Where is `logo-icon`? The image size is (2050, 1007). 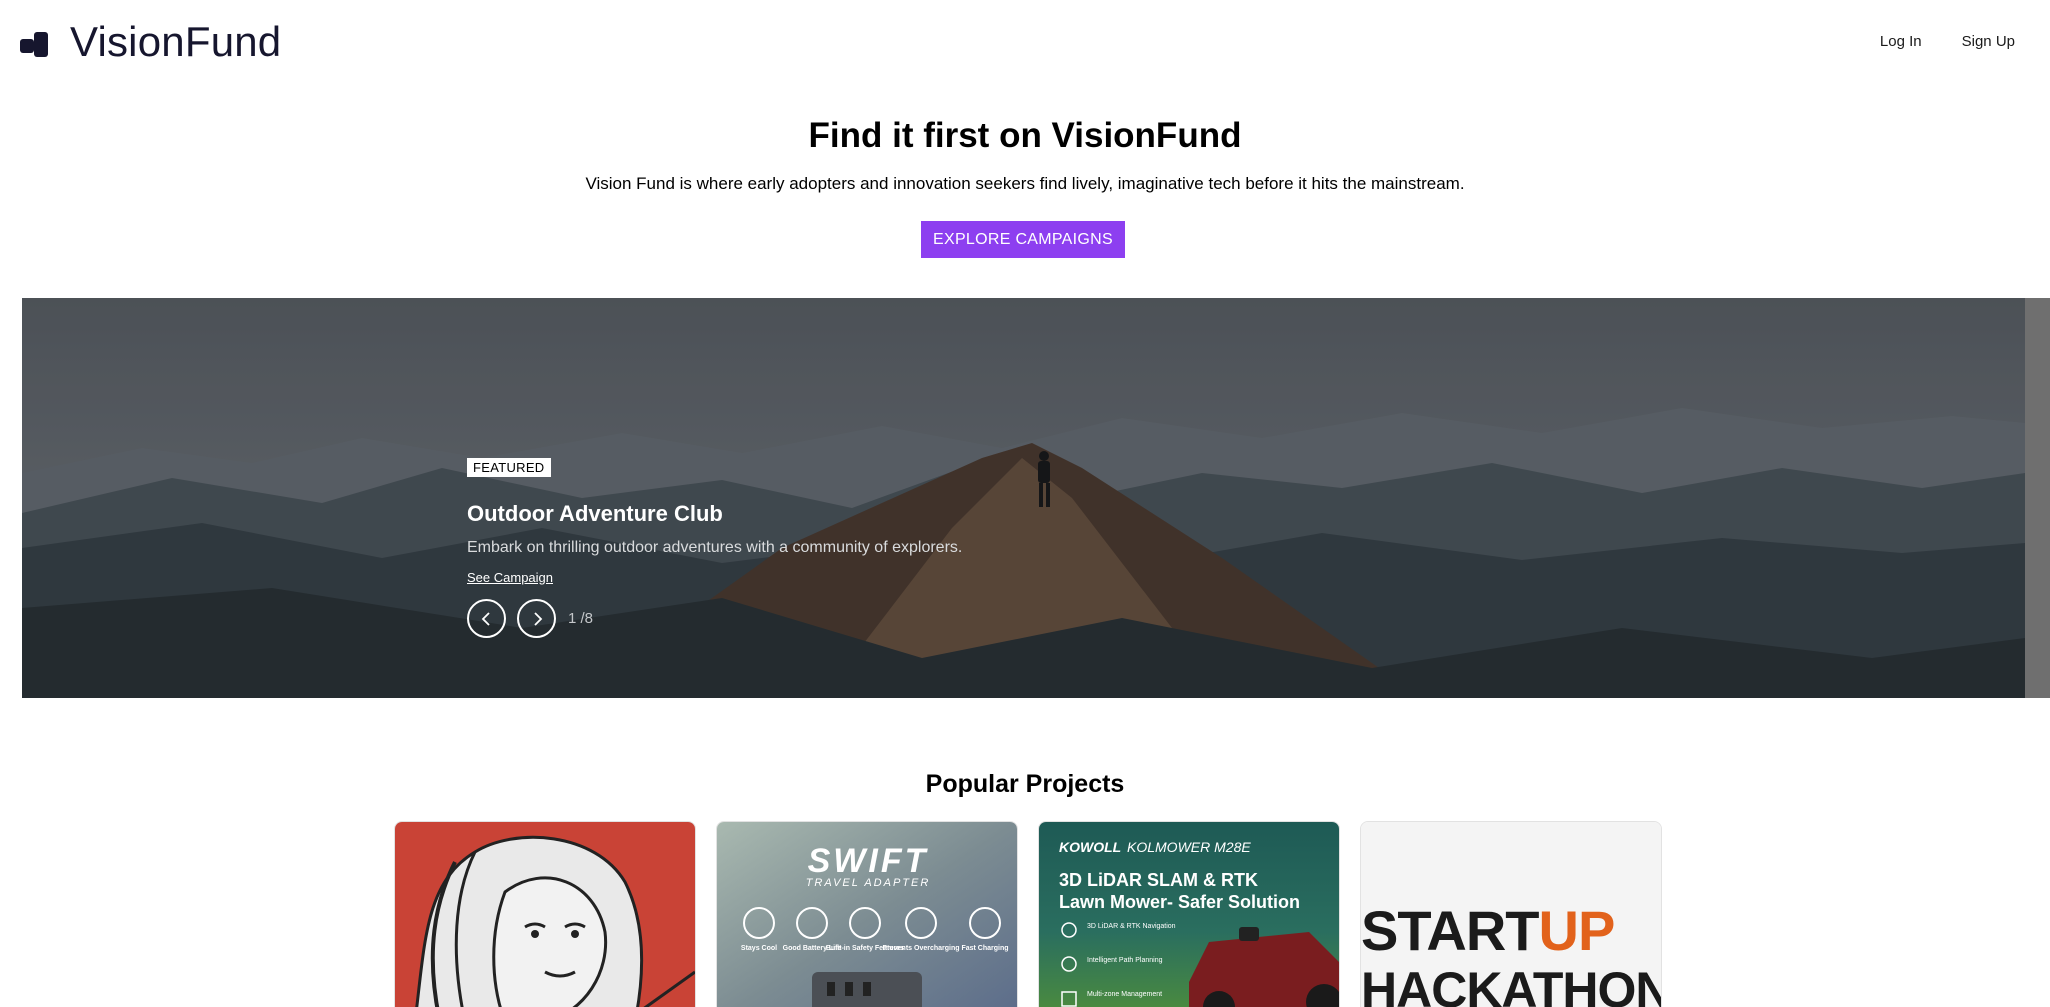
logo-icon is located at coordinates (35, 42).